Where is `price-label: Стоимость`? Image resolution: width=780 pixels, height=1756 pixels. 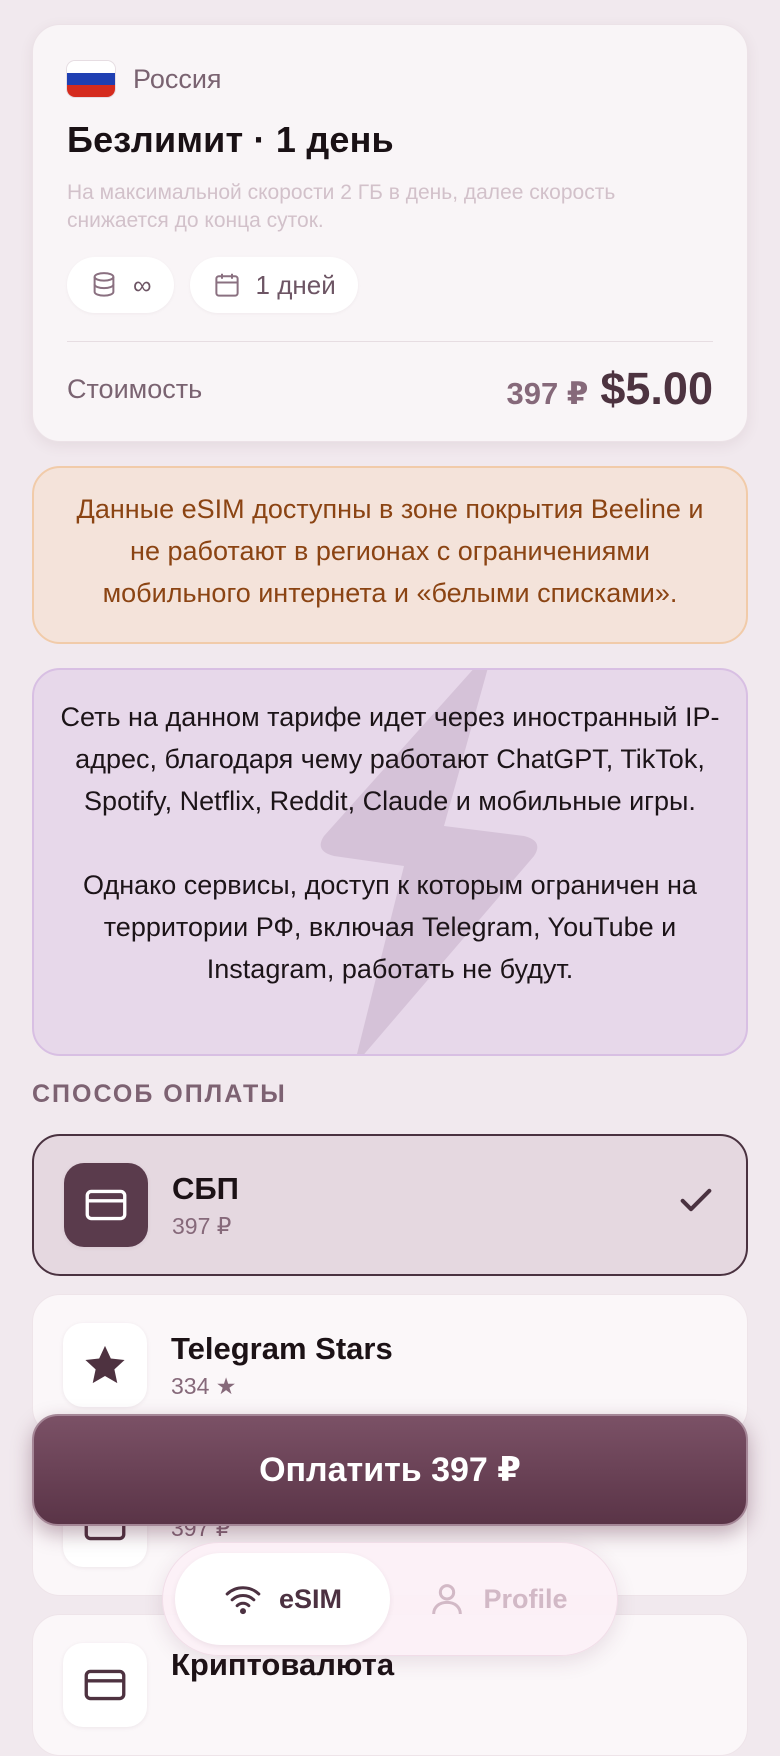 price-label: Стоимость is located at coordinates (135, 388).